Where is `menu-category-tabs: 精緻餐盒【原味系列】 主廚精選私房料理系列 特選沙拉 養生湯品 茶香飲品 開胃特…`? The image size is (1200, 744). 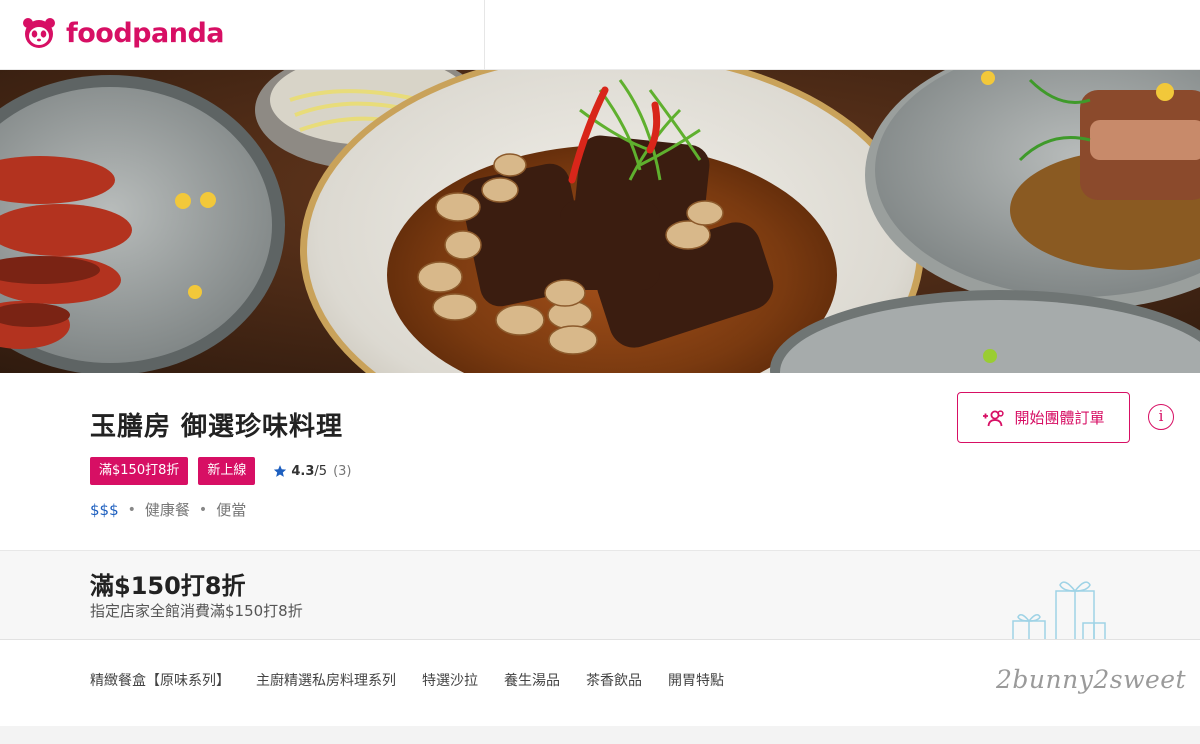
menu-category-tabs: 精緻餐盒【原味系列】 主廚精選私房料理系列 特選沙拉 養生湯品 茶香飲品 開胃特… is located at coordinates (600, 683).